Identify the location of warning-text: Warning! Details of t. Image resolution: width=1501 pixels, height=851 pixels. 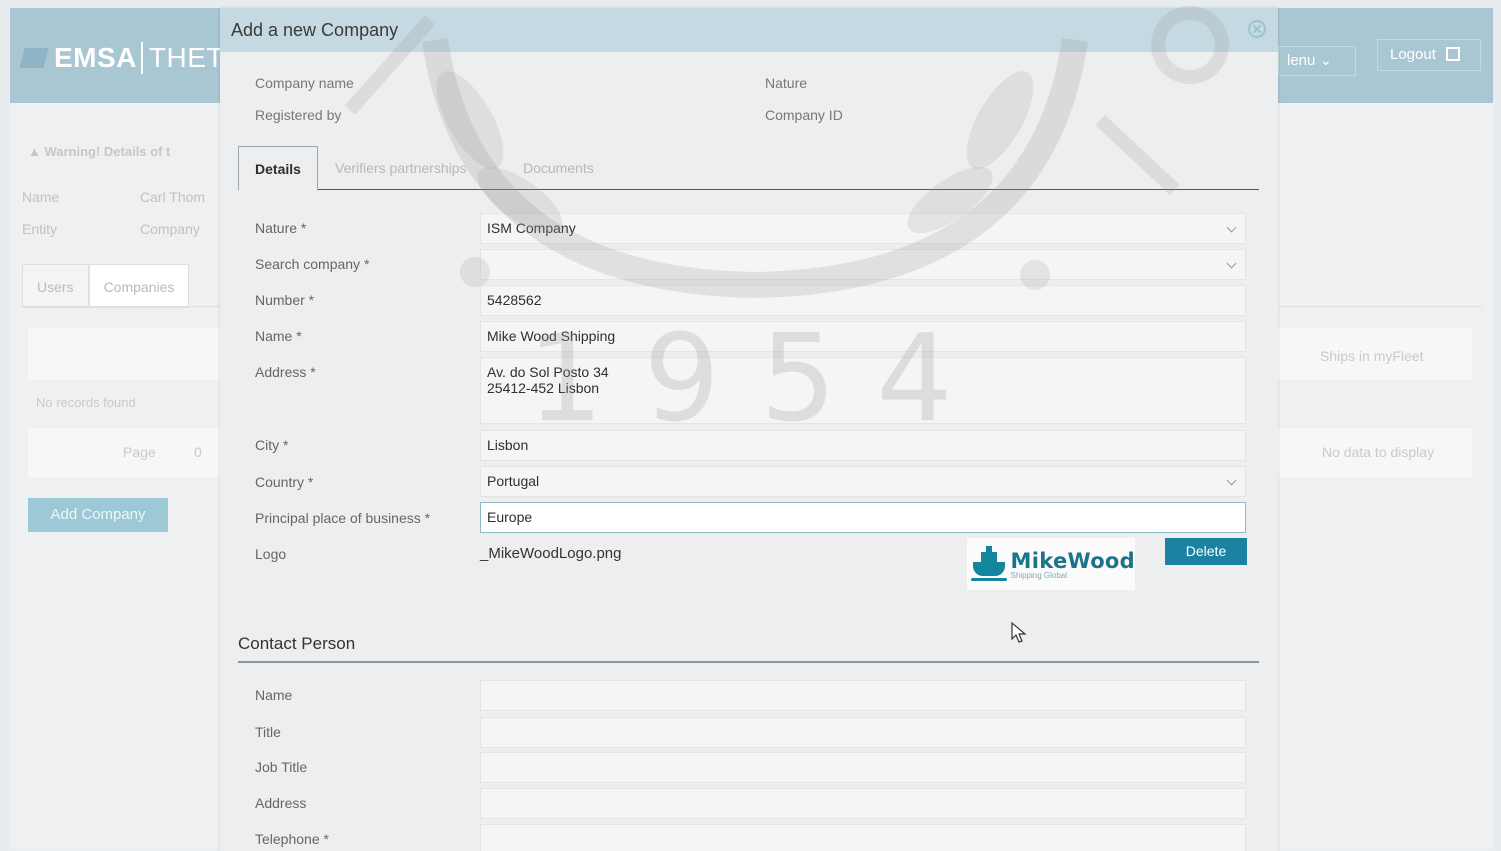
(107, 151).